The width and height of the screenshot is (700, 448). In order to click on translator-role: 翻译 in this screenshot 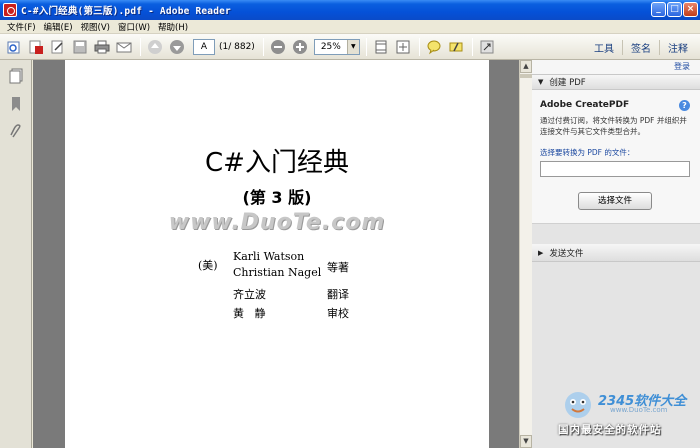, I will do `click(338, 294)`.